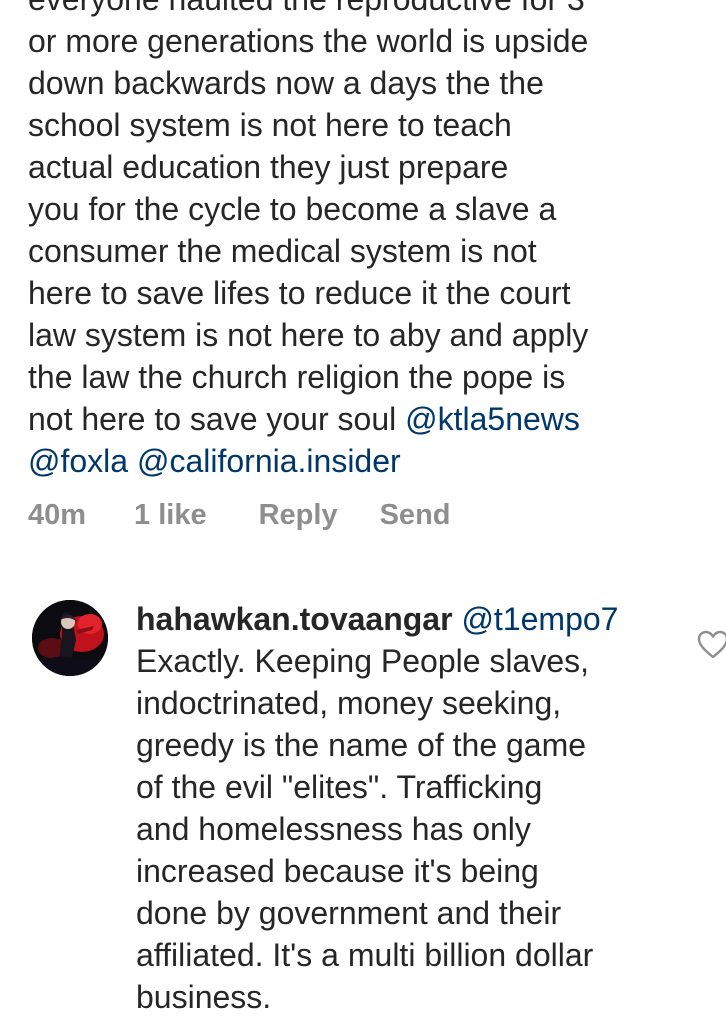  Describe the element at coordinates (297, 377) in the screenshot. I see `comment-text-line: the law the church religion the pope is` at that location.